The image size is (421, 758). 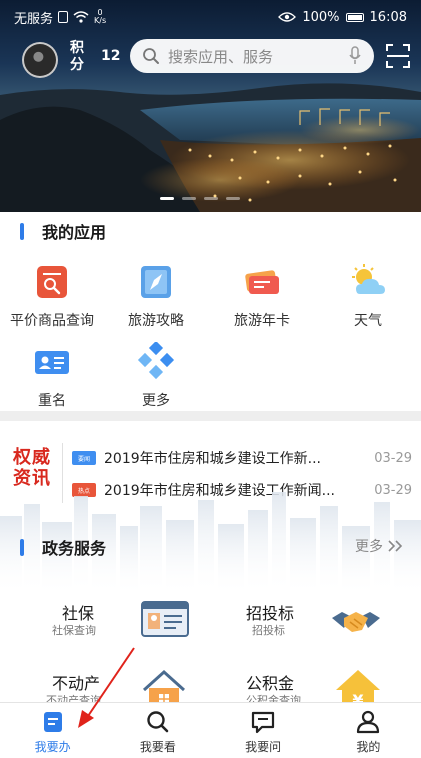 What do you see at coordinates (317, 623) in the screenshot?
I see `service-bidding: 招投标 招投标` at bounding box center [317, 623].